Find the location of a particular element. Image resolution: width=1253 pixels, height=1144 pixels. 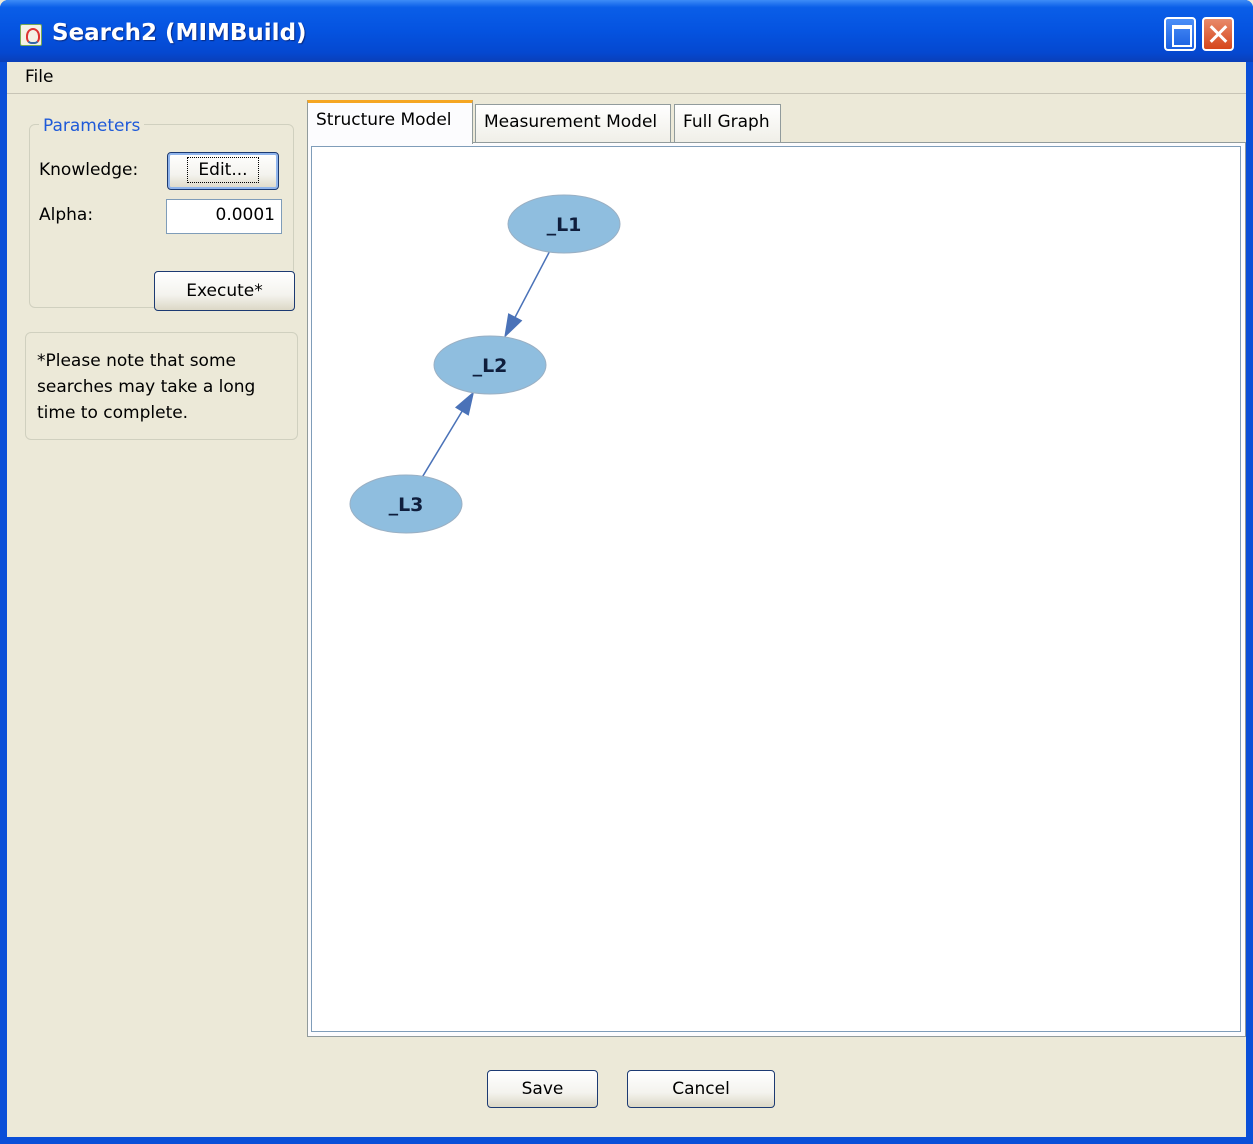

close-button is located at coordinates (1218, 34).